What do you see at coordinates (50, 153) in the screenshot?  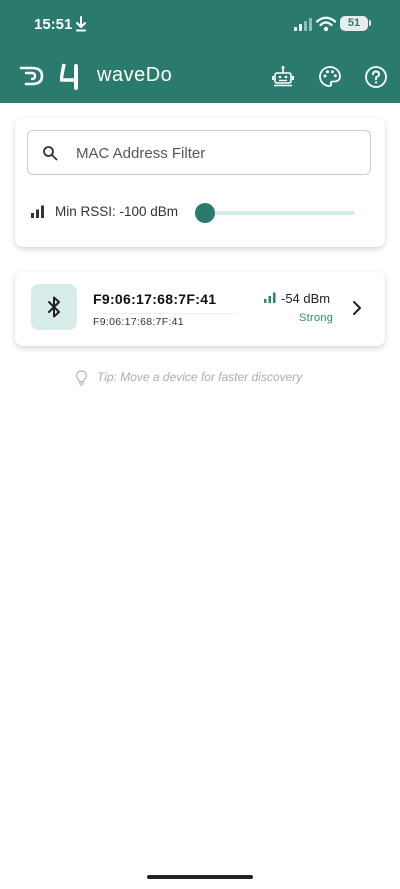 I see `search-icon` at bounding box center [50, 153].